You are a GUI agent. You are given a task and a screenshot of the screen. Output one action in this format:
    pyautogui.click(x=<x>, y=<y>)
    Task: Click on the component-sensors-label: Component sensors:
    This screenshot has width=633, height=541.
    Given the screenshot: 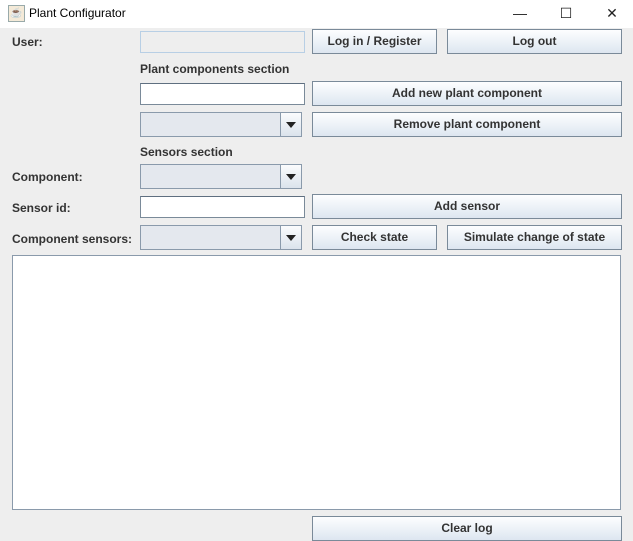 What is the action you would take?
    pyautogui.click(x=72, y=239)
    